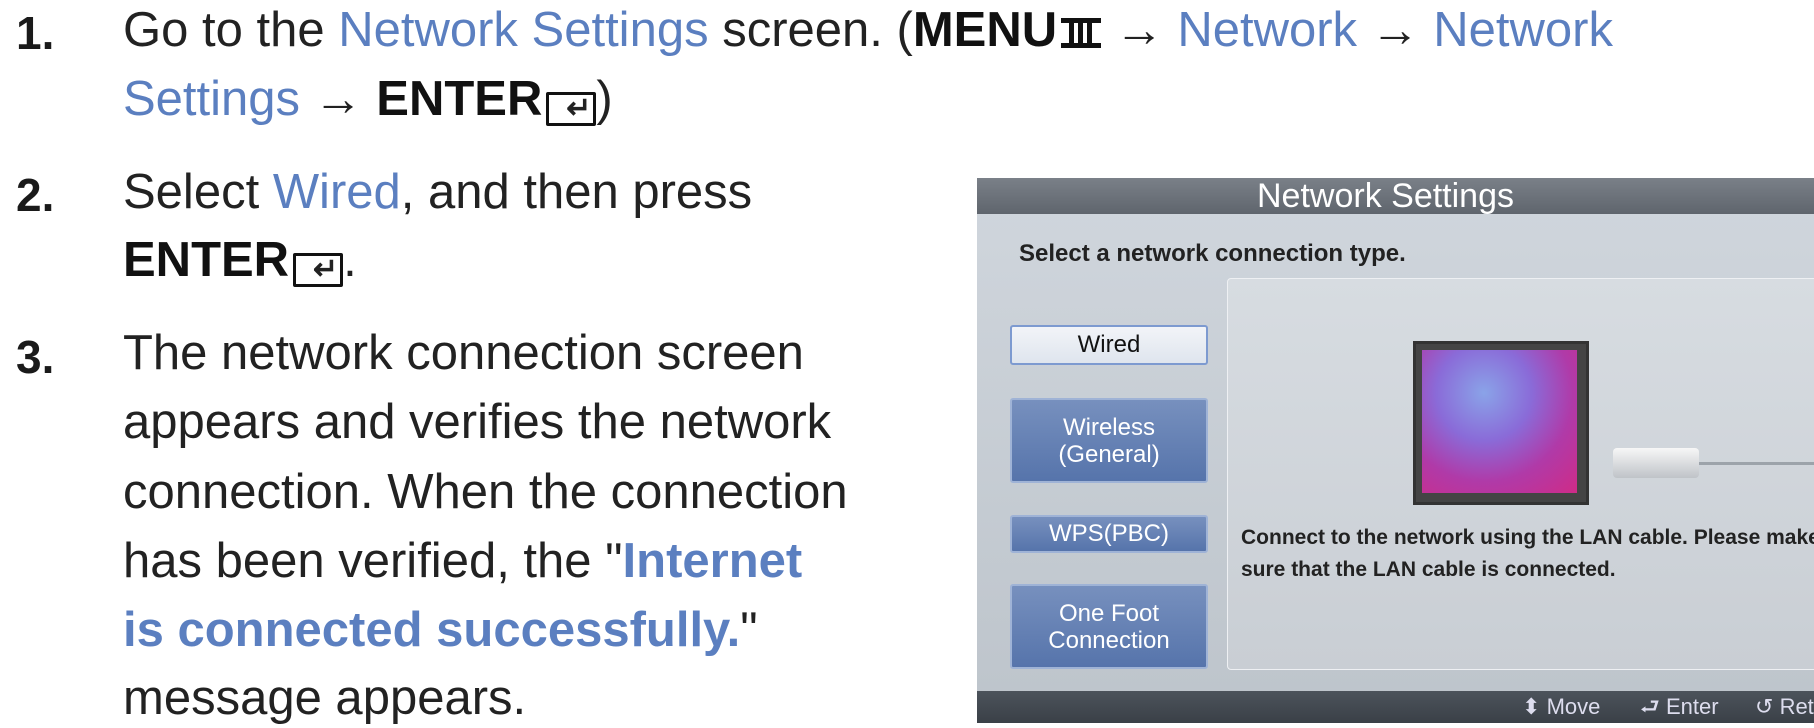 The width and height of the screenshot is (1814, 728). Describe the element at coordinates (1501, 423) in the screenshot. I see `tv-icon` at that location.